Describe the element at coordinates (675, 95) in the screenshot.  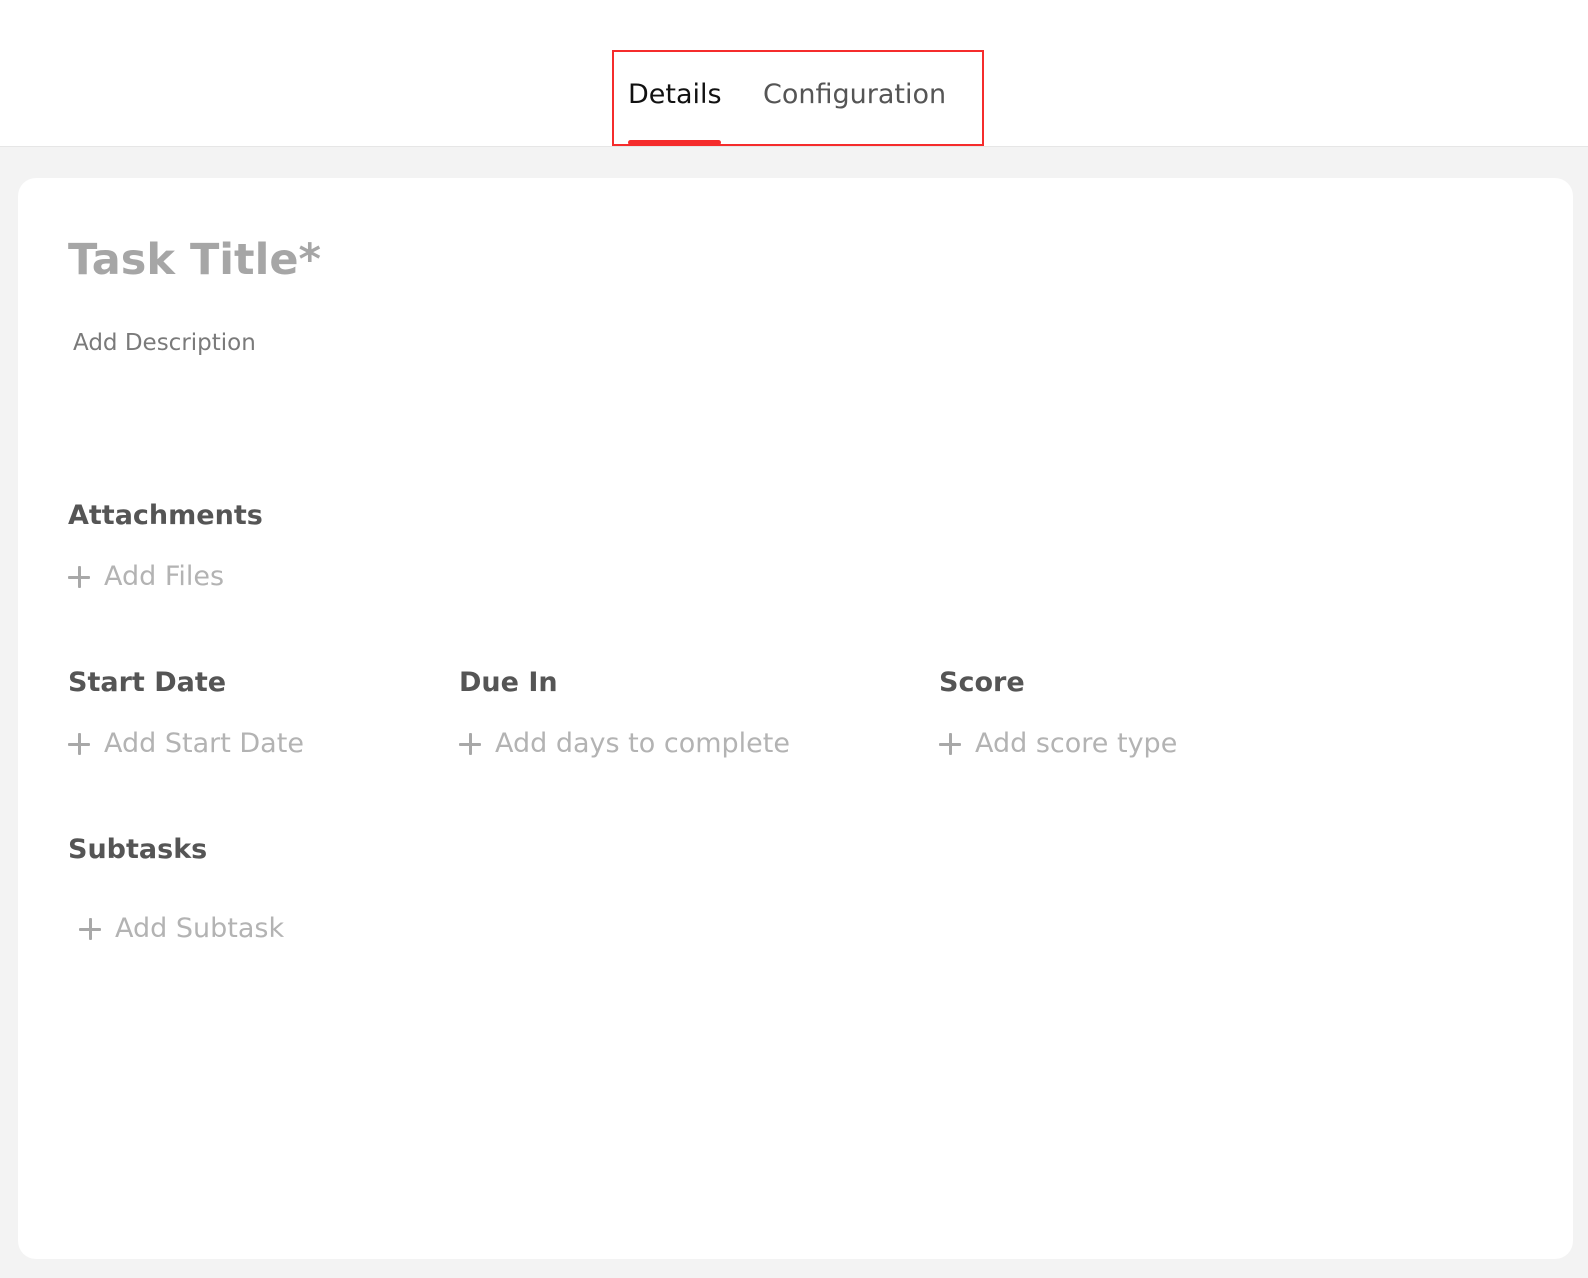
I see `tab-details: Details` at that location.